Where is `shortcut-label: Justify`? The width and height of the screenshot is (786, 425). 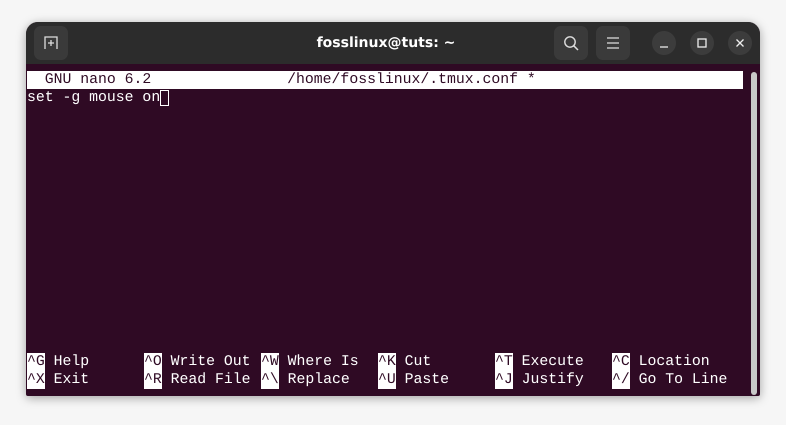
shortcut-label: Justify is located at coordinates (553, 380).